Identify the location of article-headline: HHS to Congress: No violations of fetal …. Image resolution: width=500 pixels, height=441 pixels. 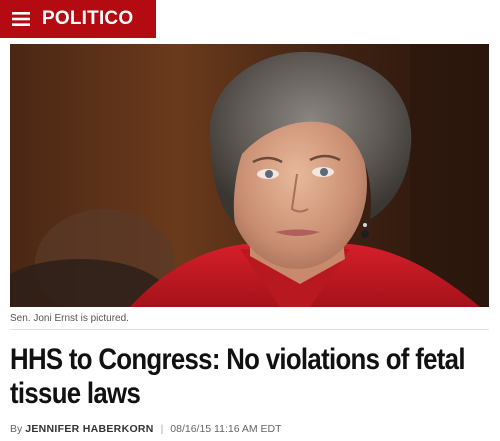
(237, 376).